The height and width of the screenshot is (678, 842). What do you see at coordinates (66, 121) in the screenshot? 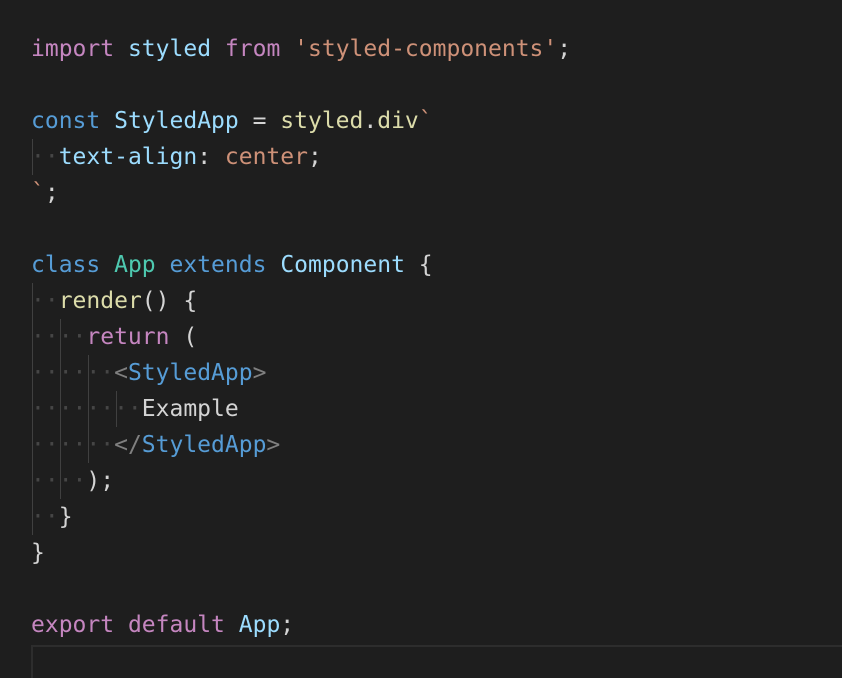
I see `code-token: const` at bounding box center [66, 121].